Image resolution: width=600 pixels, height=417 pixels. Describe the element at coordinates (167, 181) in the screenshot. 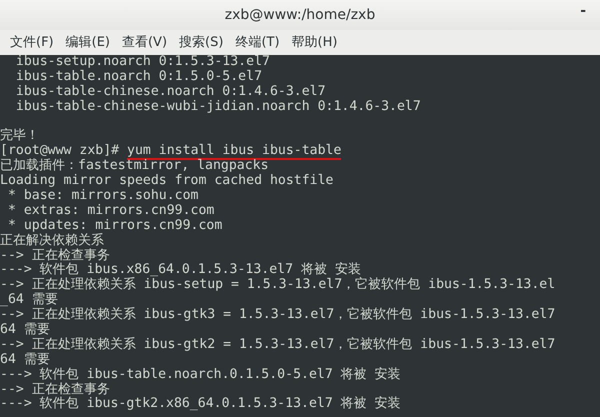

I see `terminal-line: Loading mirror speeds from cached hostfile` at that location.